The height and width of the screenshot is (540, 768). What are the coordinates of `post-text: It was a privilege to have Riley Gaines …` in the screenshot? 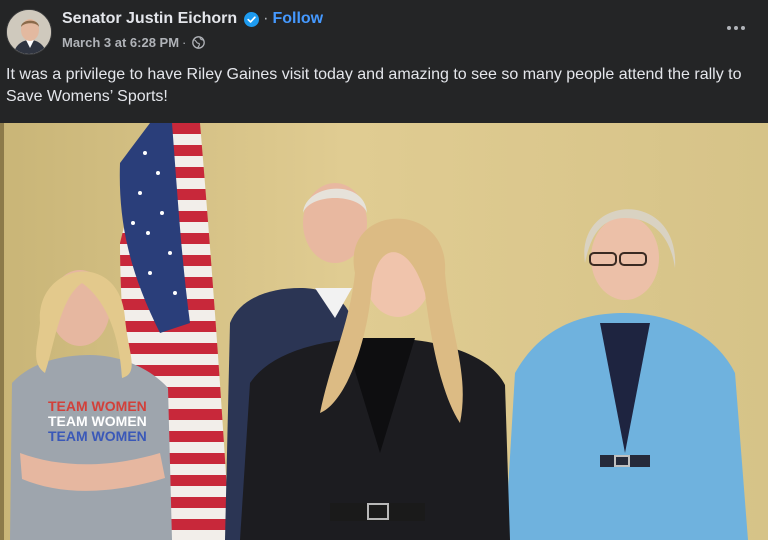 It's located at (374, 85).